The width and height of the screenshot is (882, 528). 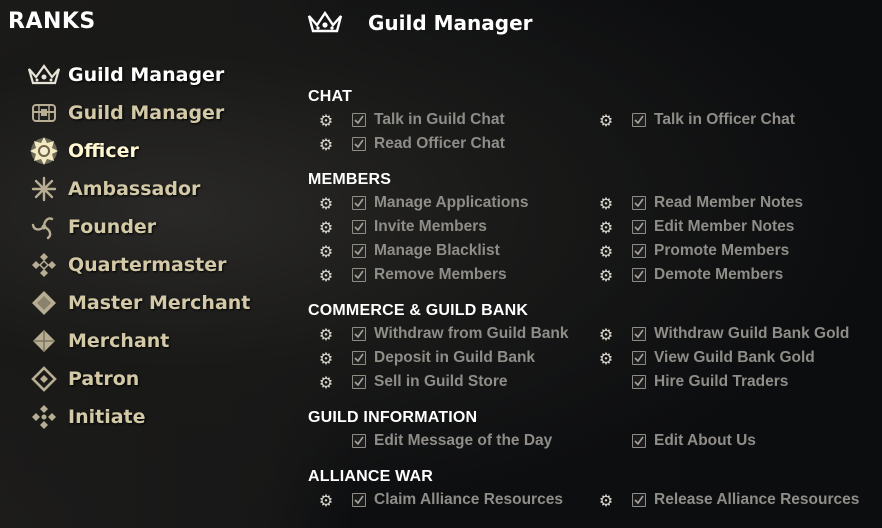 I want to click on perm-label: Sell in Guild Store, so click(x=441, y=381).